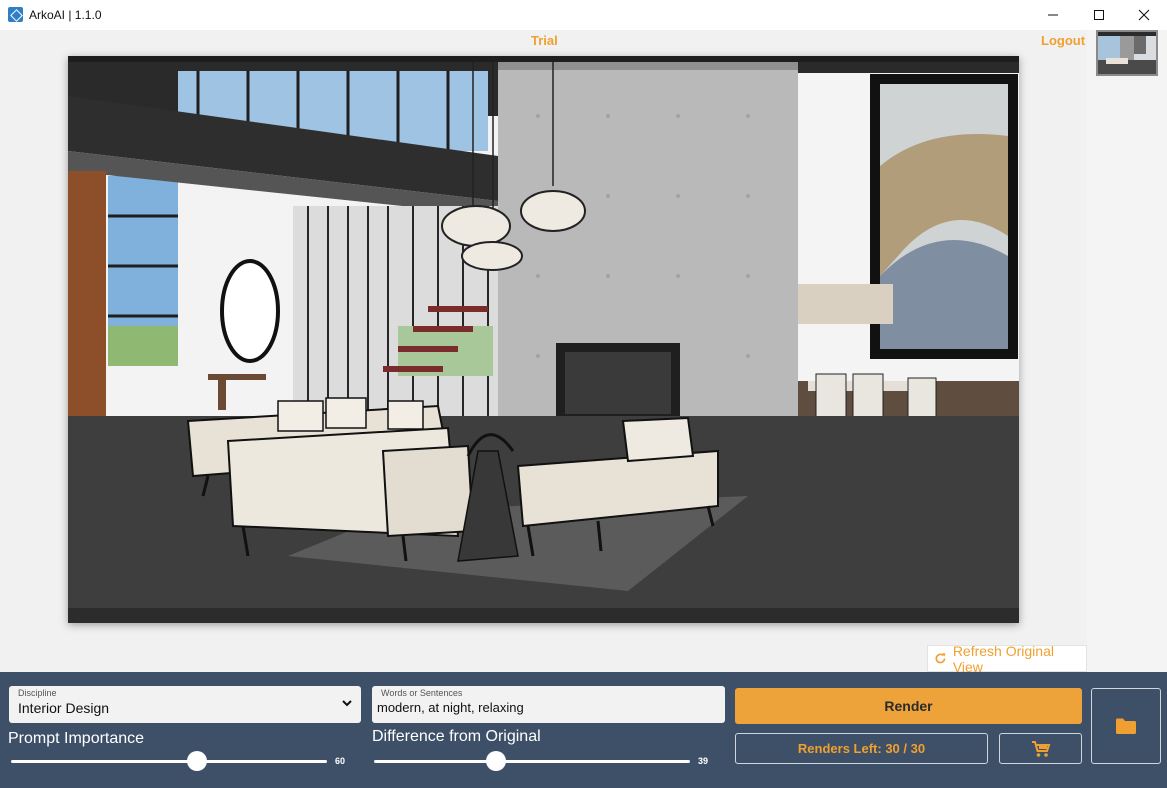 Image resolution: width=1167 pixels, height=788 pixels. What do you see at coordinates (1127, 53) in the screenshot?
I see `history-thumbnail` at bounding box center [1127, 53].